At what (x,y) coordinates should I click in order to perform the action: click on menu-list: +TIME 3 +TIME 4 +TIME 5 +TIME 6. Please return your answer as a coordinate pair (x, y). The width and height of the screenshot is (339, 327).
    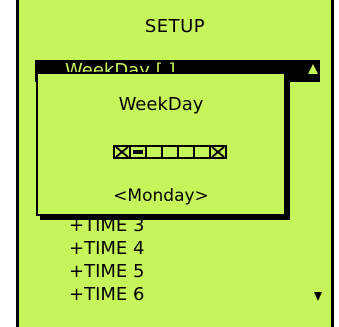
    Looking at the image, I should click on (106, 260).